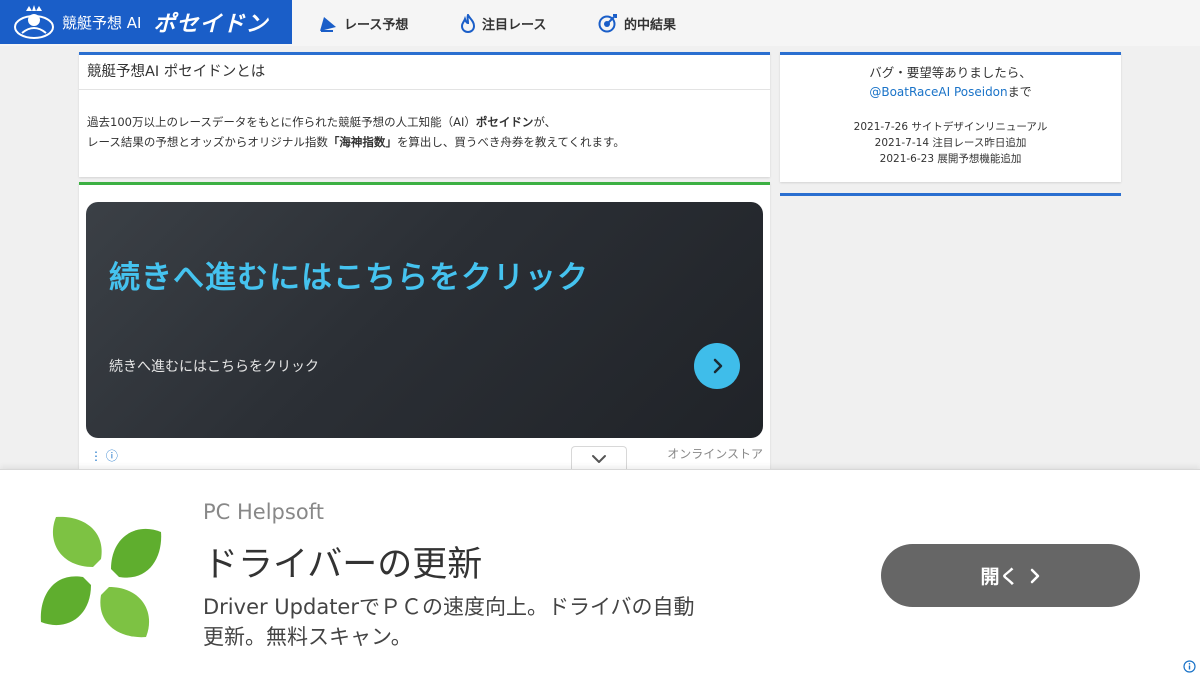 This screenshot has height=677, width=1200. What do you see at coordinates (328, 24) in the screenshot?
I see `flag-icon` at bounding box center [328, 24].